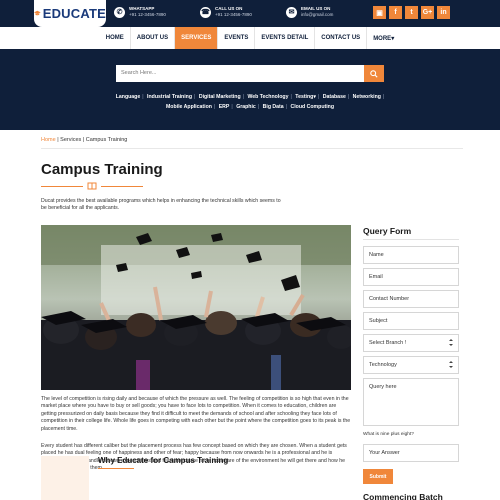 The width and height of the screenshot is (500, 500). Describe the element at coordinates (305, 97) in the screenshot. I see `category-link: Testing▾` at that location.